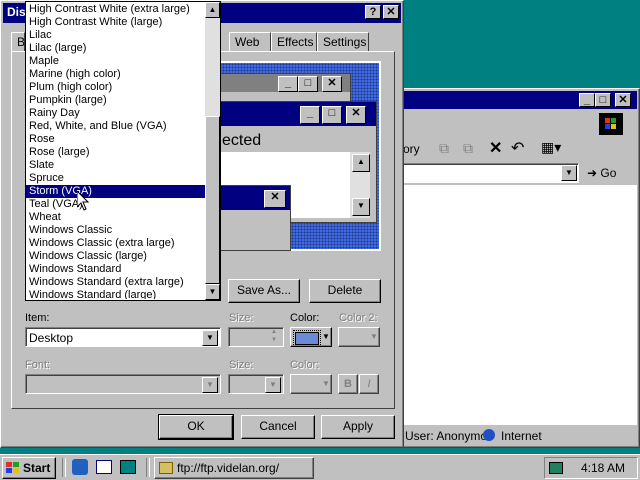 The height and width of the screenshot is (480, 640). What do you see at coordinates (468, 148) in the screenshot?
I see `copy-to-icon: ⧉` at bounding box center [468, 148].